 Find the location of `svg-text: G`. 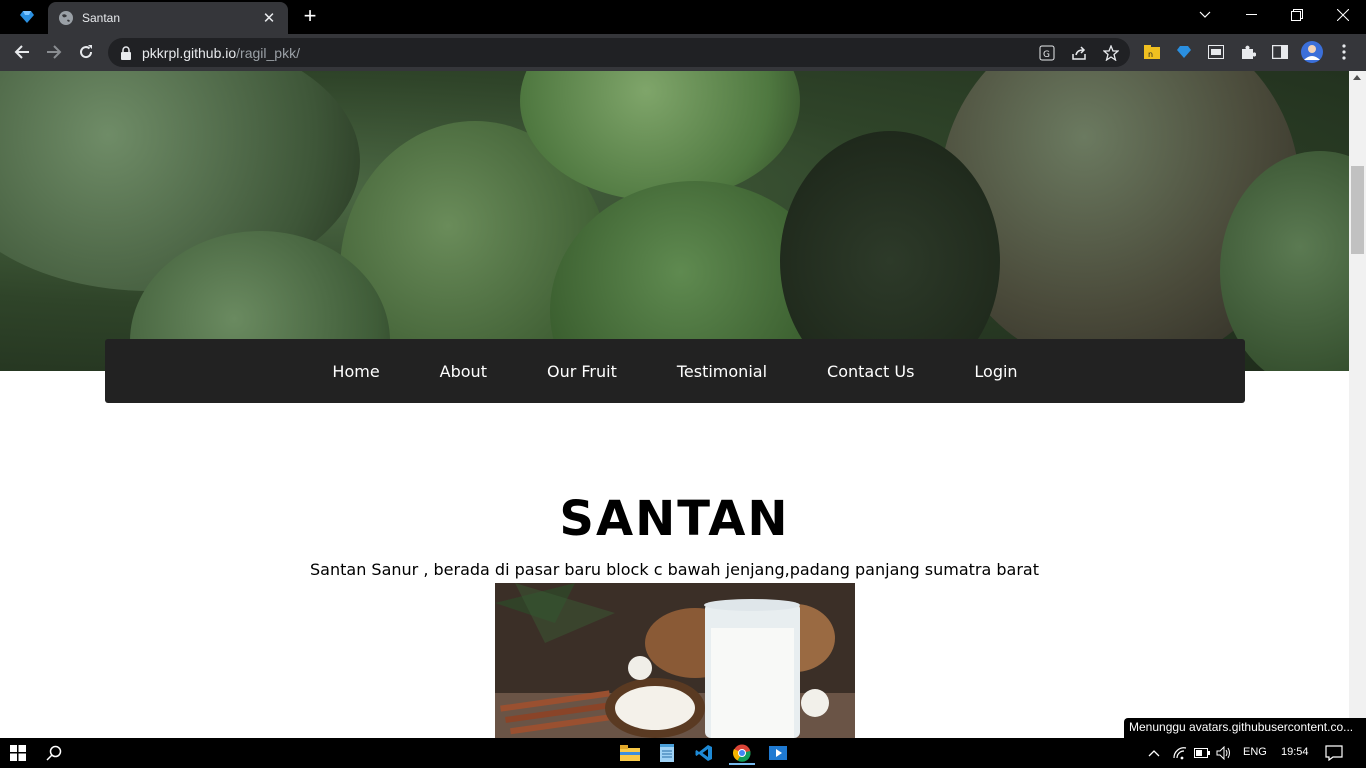

svg-text: G is located at coordinates (1046, 55).